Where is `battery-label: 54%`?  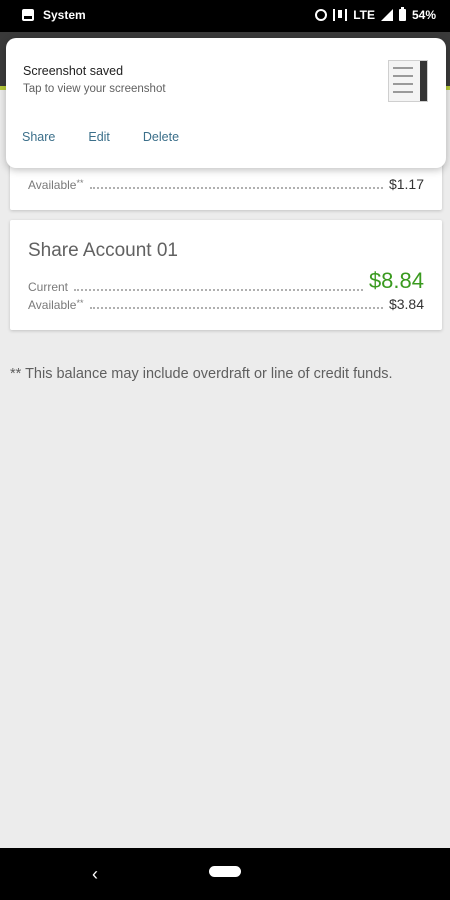 battery-label: 54% is located at coordinates (423, 15).